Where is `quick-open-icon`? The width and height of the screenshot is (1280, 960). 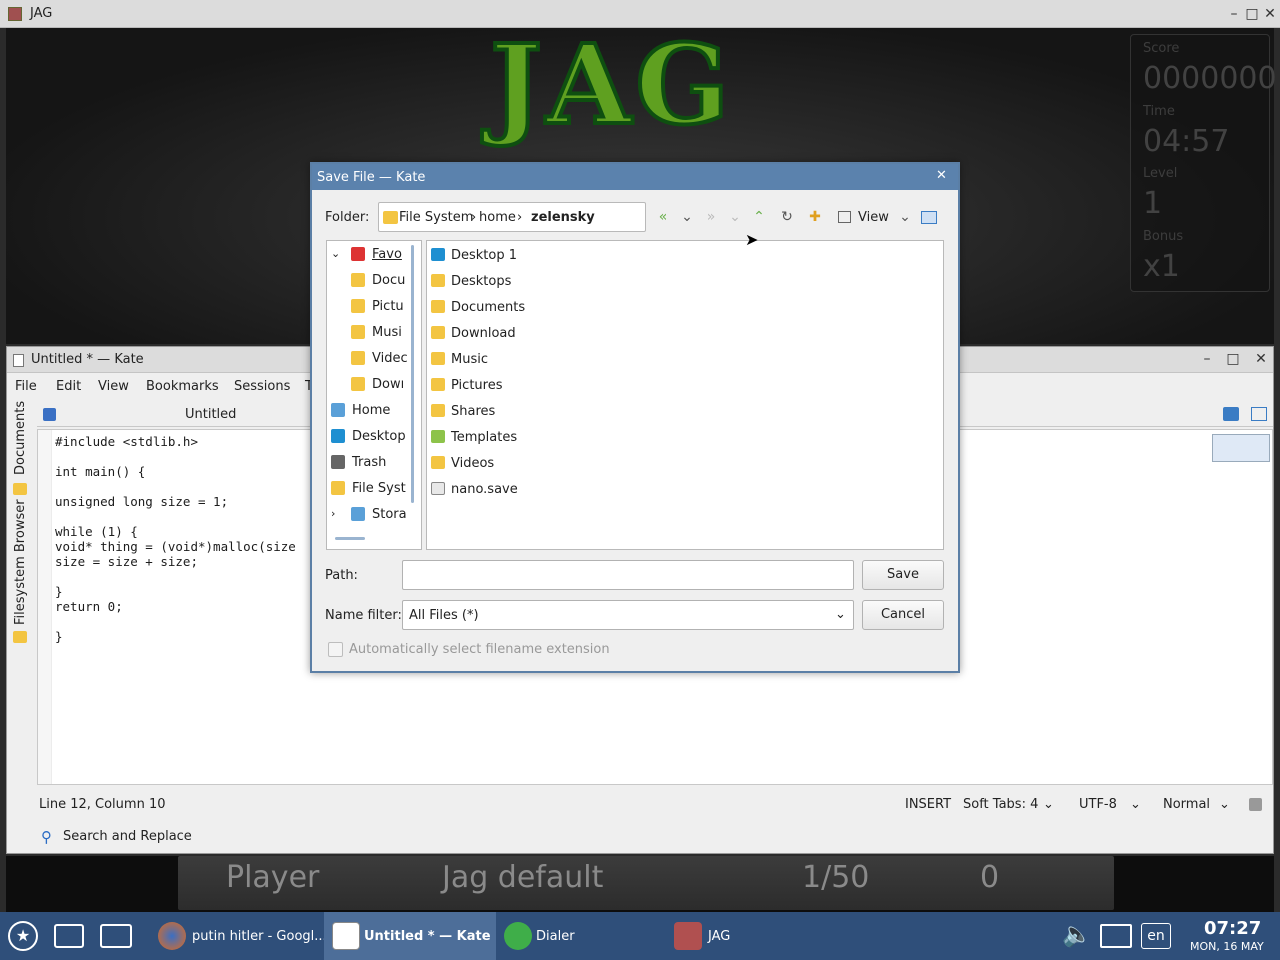
quick-open-icon is located at coordinates (1231, 414).